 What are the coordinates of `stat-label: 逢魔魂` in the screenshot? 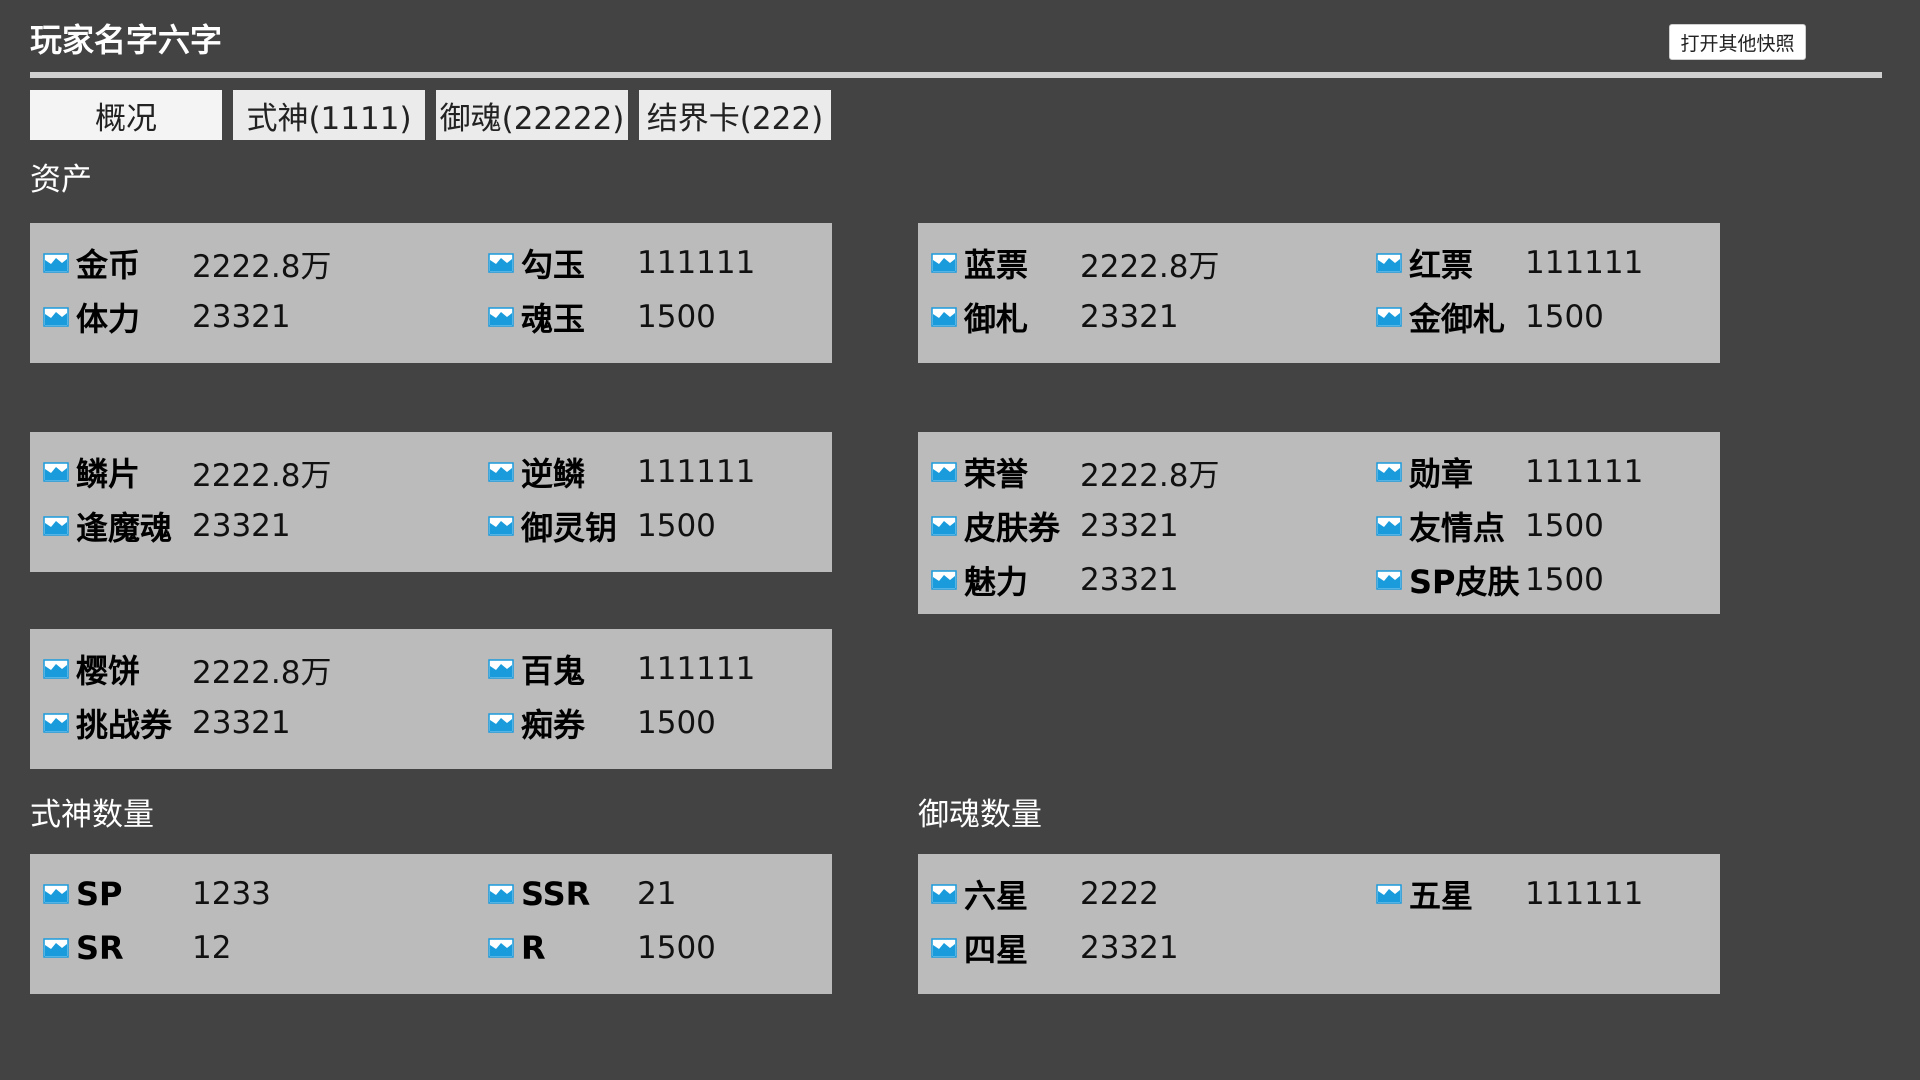 It's located at (124, 528).